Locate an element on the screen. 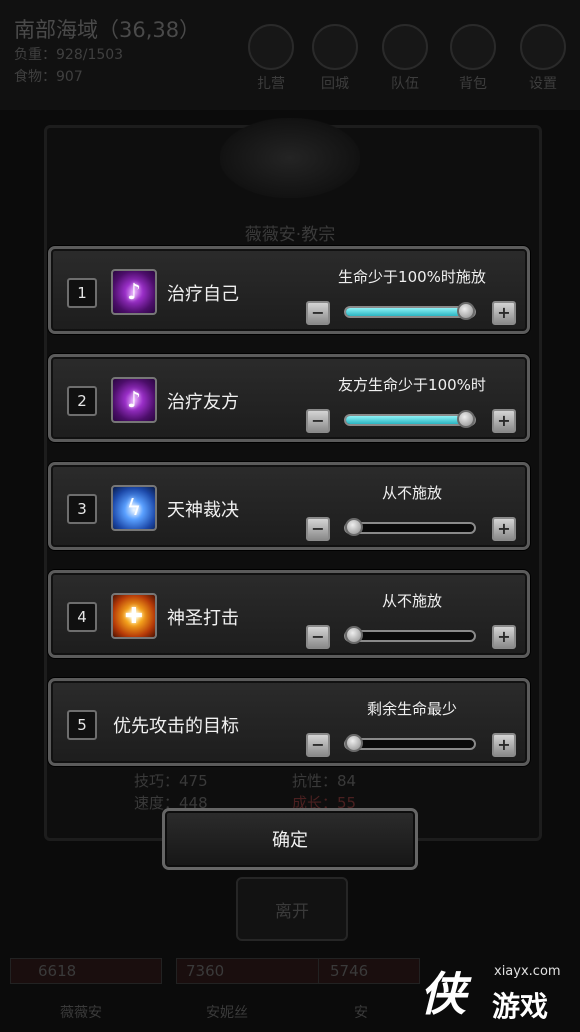 This screenshot has width=580, height=1032. skill-name: 优先攻击的目标 is located at coordinates (176, 726).